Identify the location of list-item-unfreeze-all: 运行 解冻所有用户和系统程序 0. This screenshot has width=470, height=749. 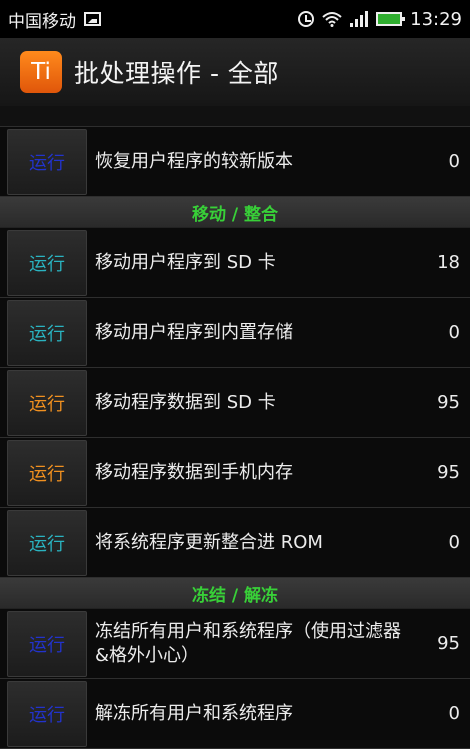
(235, 714).